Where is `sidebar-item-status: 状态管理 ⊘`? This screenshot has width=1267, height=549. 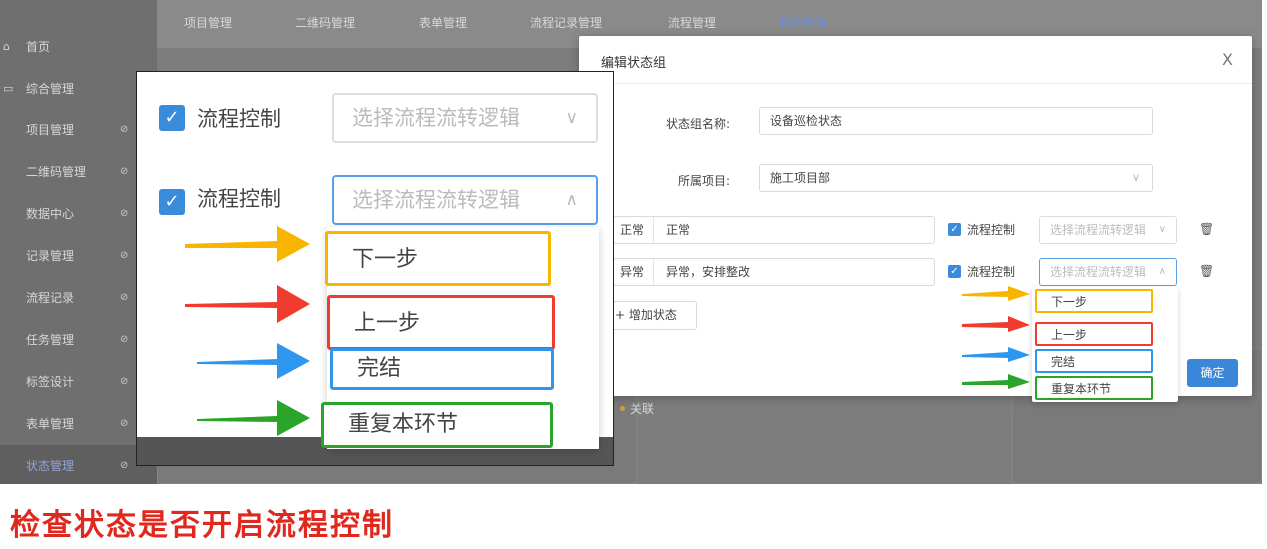 sidebar-item-status: 状态管理 ⊘ is located at coordinates (78, 464).